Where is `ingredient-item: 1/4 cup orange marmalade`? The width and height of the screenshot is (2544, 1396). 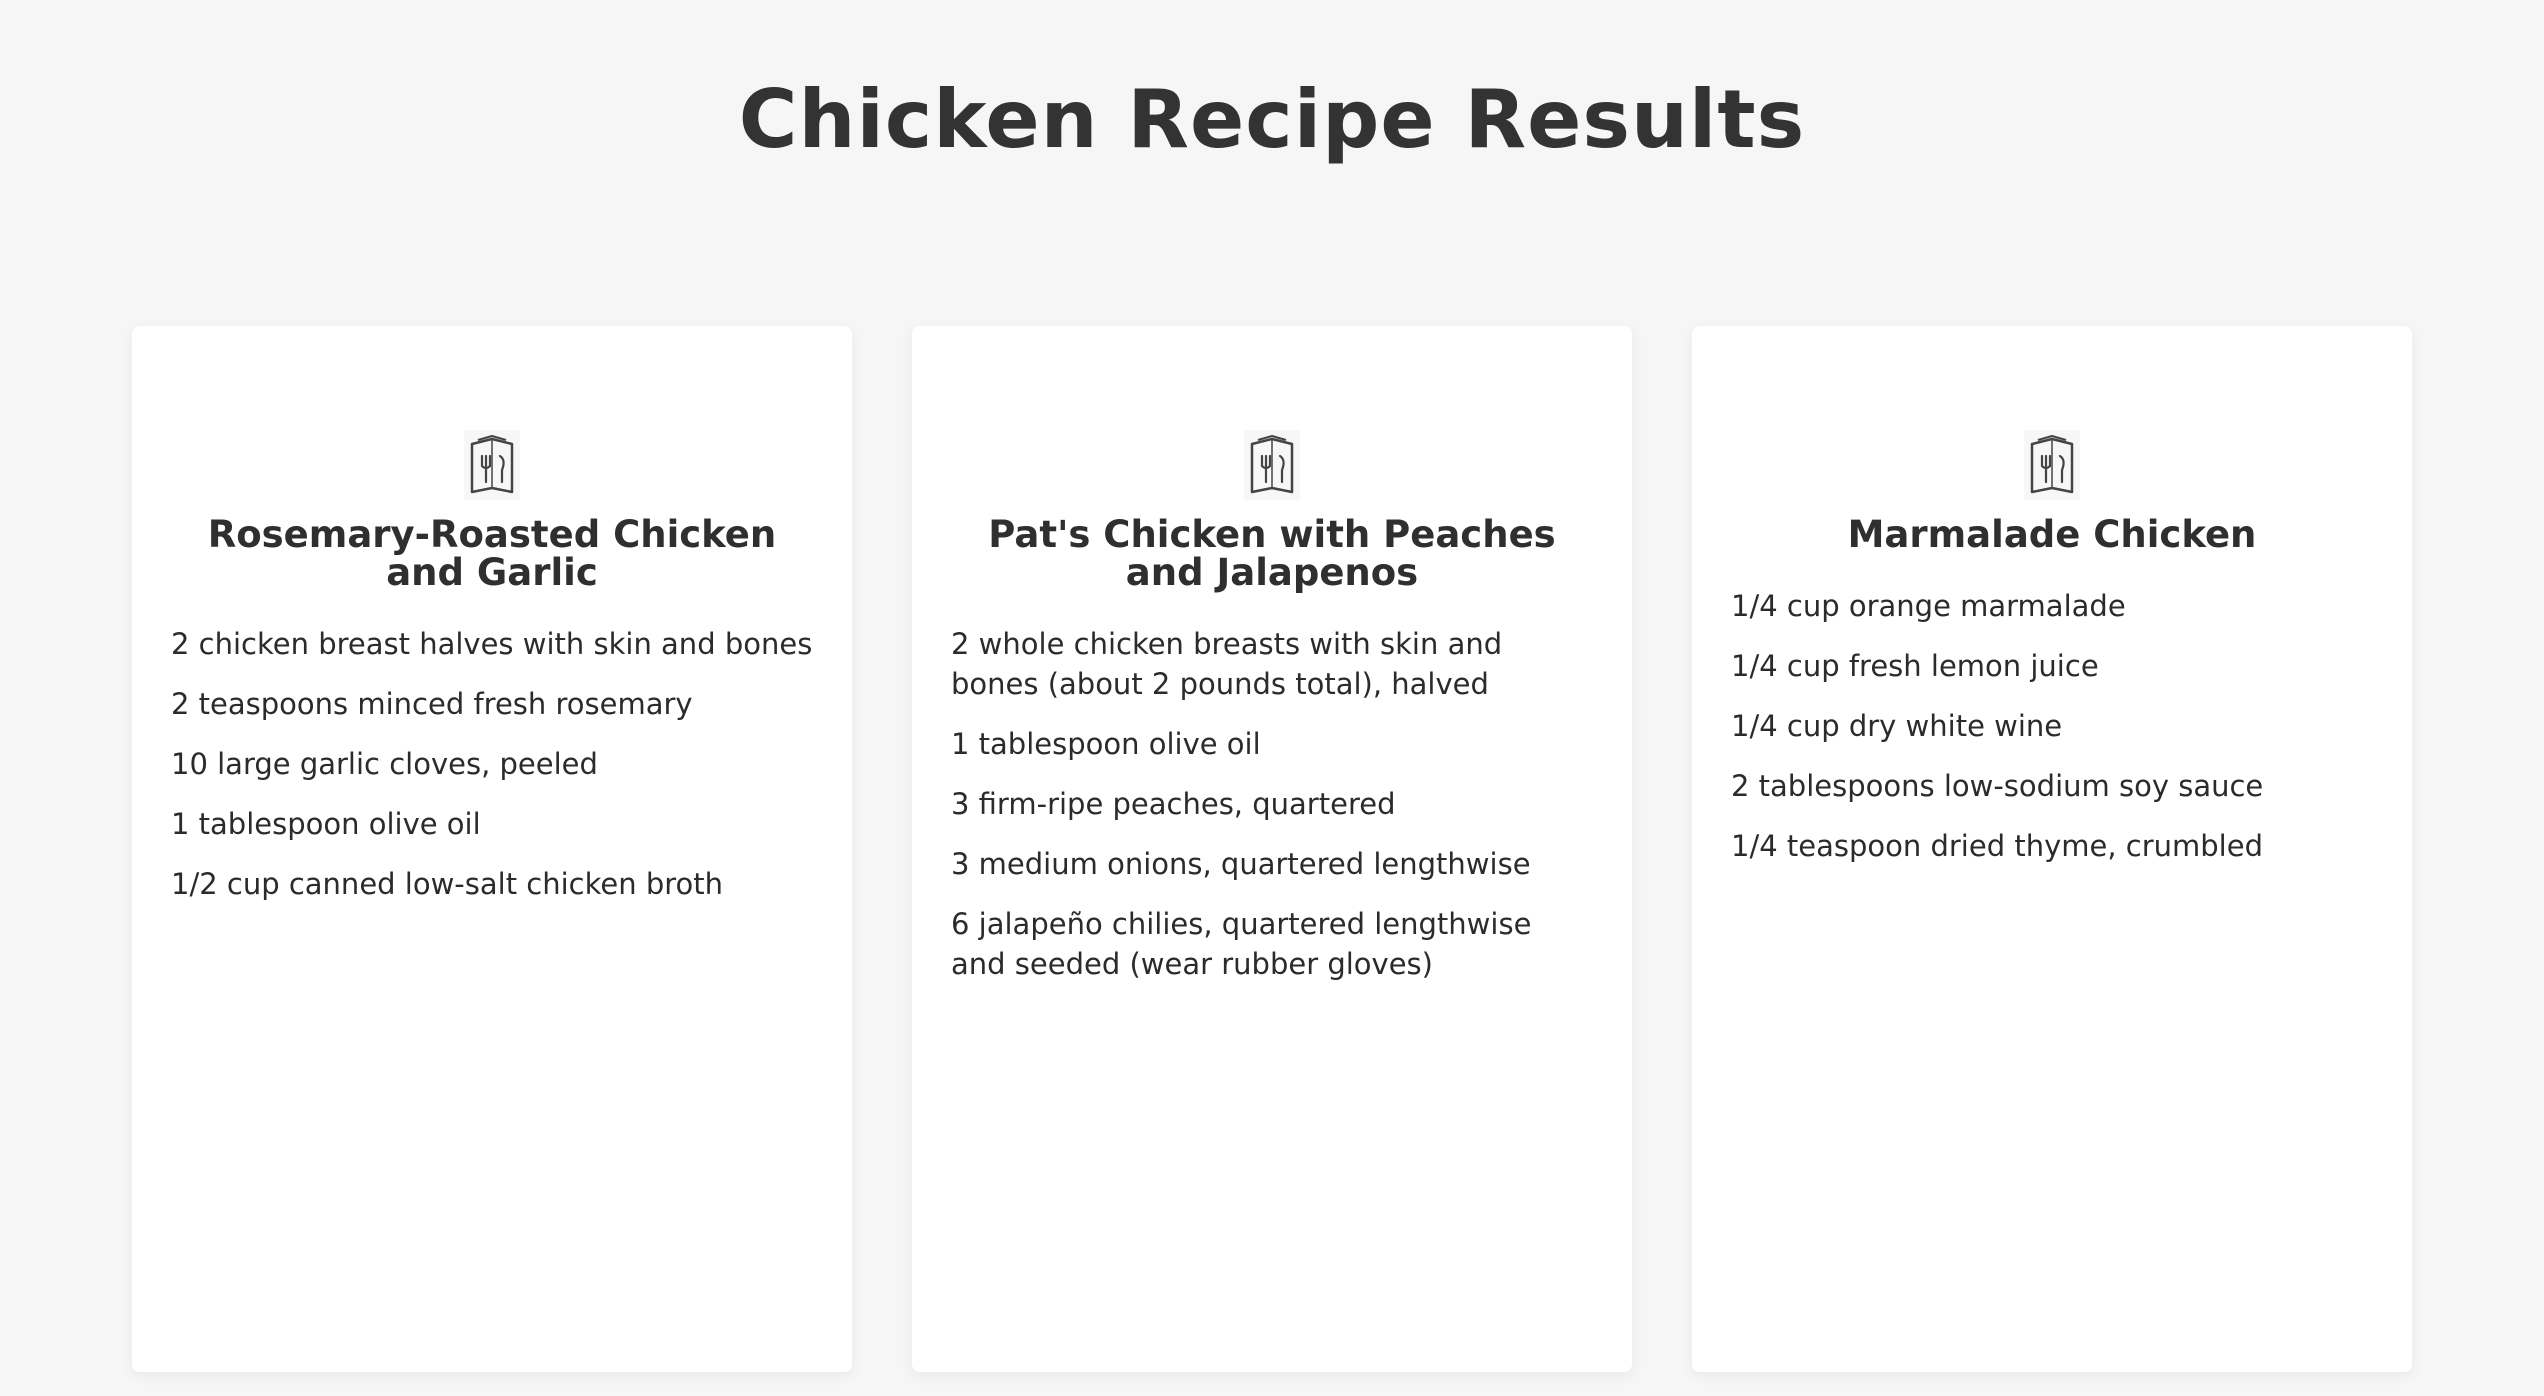
ingredient-item: 1/4 cup orange marmalade is located at coordinates (1928, 606).